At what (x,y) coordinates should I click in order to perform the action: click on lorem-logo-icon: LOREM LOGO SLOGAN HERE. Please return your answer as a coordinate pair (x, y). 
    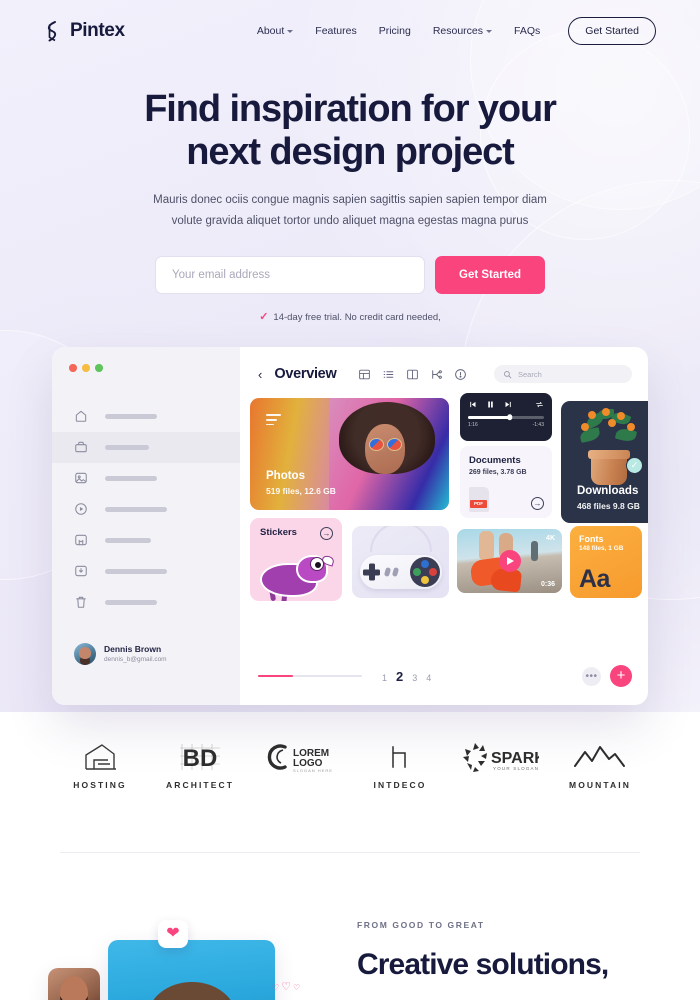
    Looking at the image, I should click on (300, 757).